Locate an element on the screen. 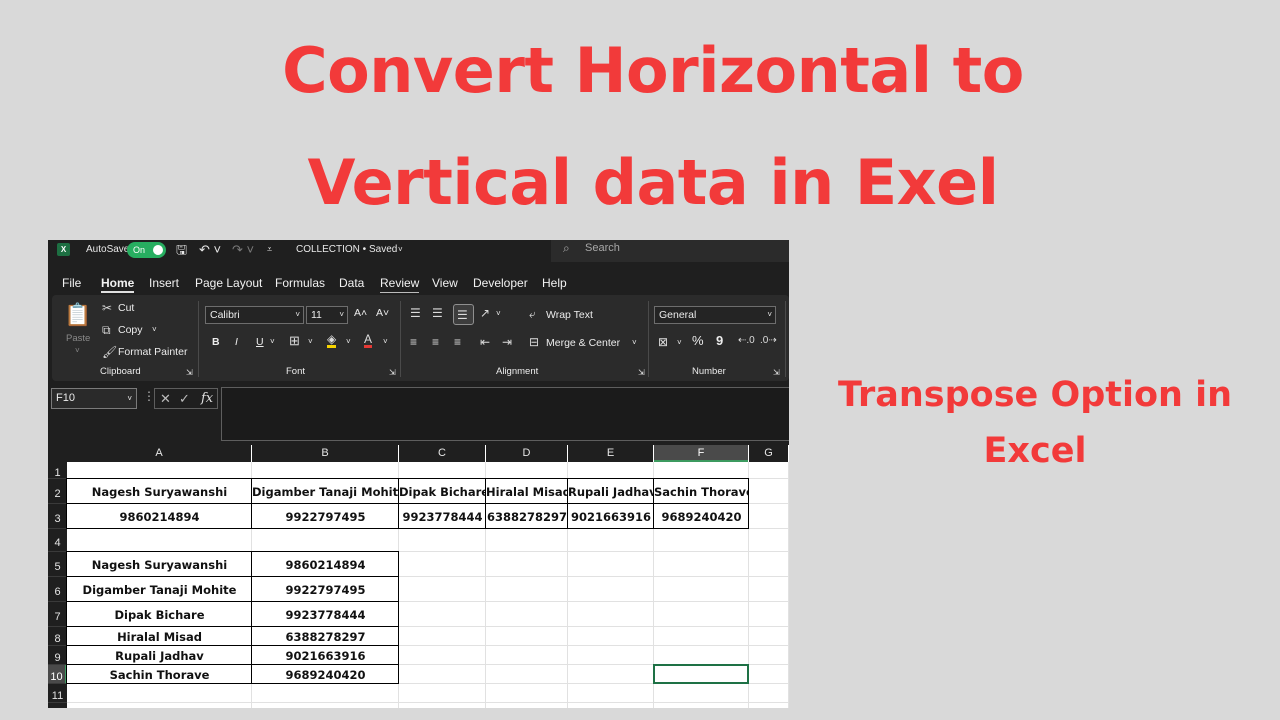 This screenshot has height=720, width=1280. table-cell: Hiralal Misad is located at coordinates (159, 636).